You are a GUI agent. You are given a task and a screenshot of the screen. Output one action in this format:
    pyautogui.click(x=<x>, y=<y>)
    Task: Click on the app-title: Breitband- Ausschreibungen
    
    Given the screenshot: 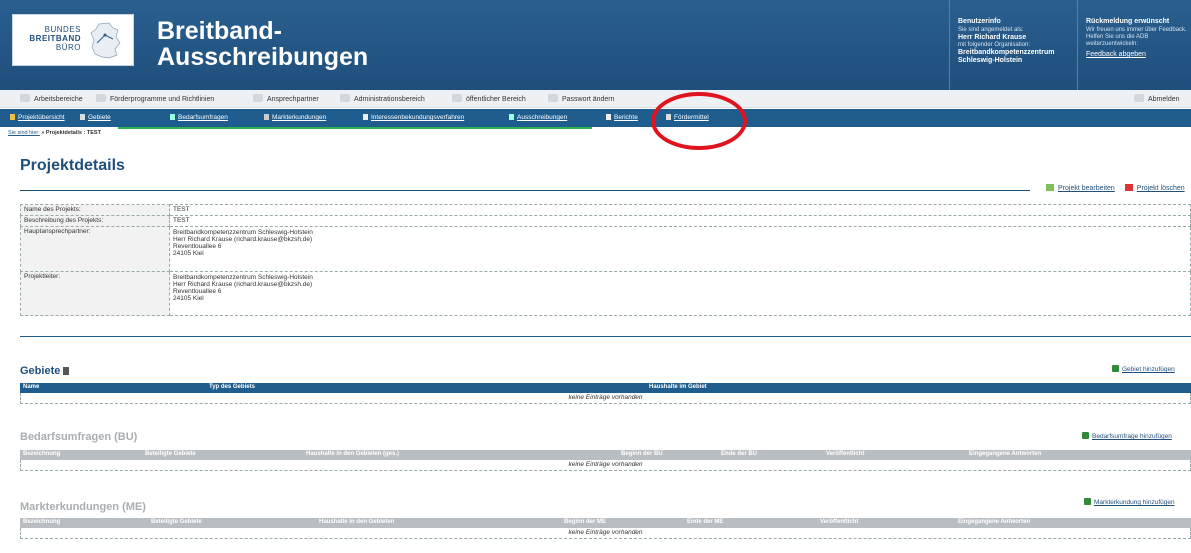 What is the action you would take?
    pyautogui.click(x=263, y=44)
    